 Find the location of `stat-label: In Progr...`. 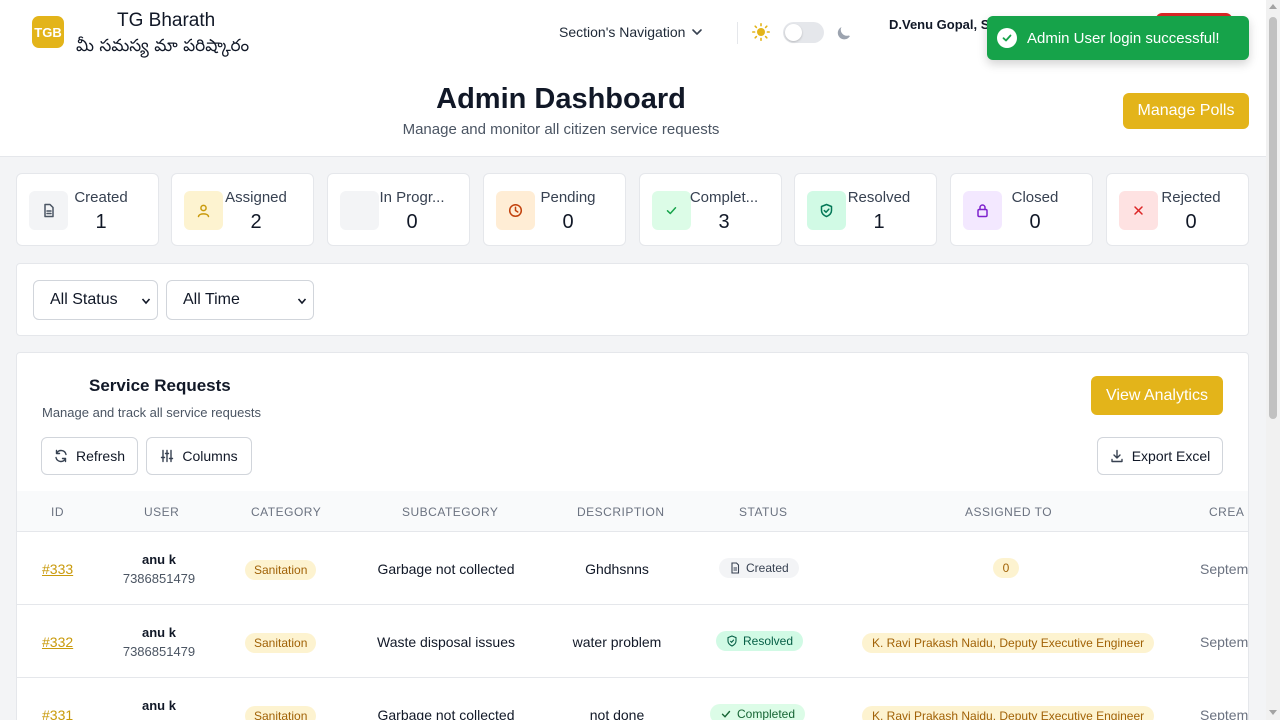

stat-label: In Progr... is located at coordinates (412, 197).